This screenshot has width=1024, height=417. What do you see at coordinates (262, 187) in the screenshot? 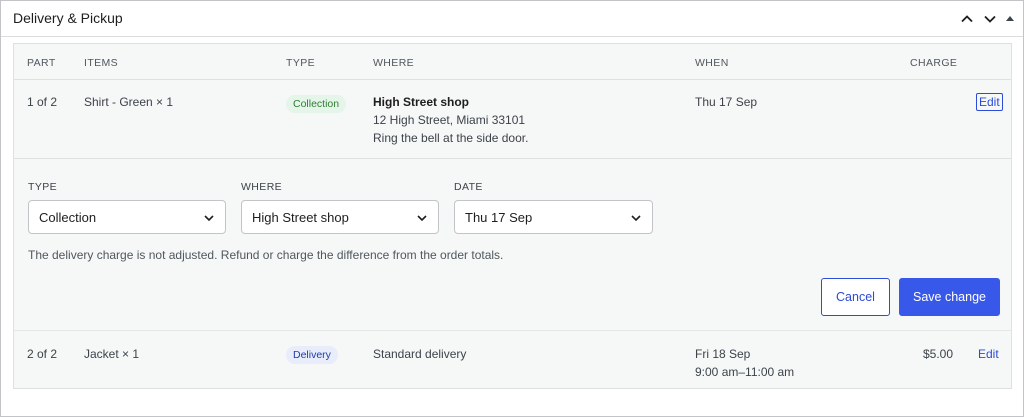
I see `where-label: Where` at bounding box center [262, 187].